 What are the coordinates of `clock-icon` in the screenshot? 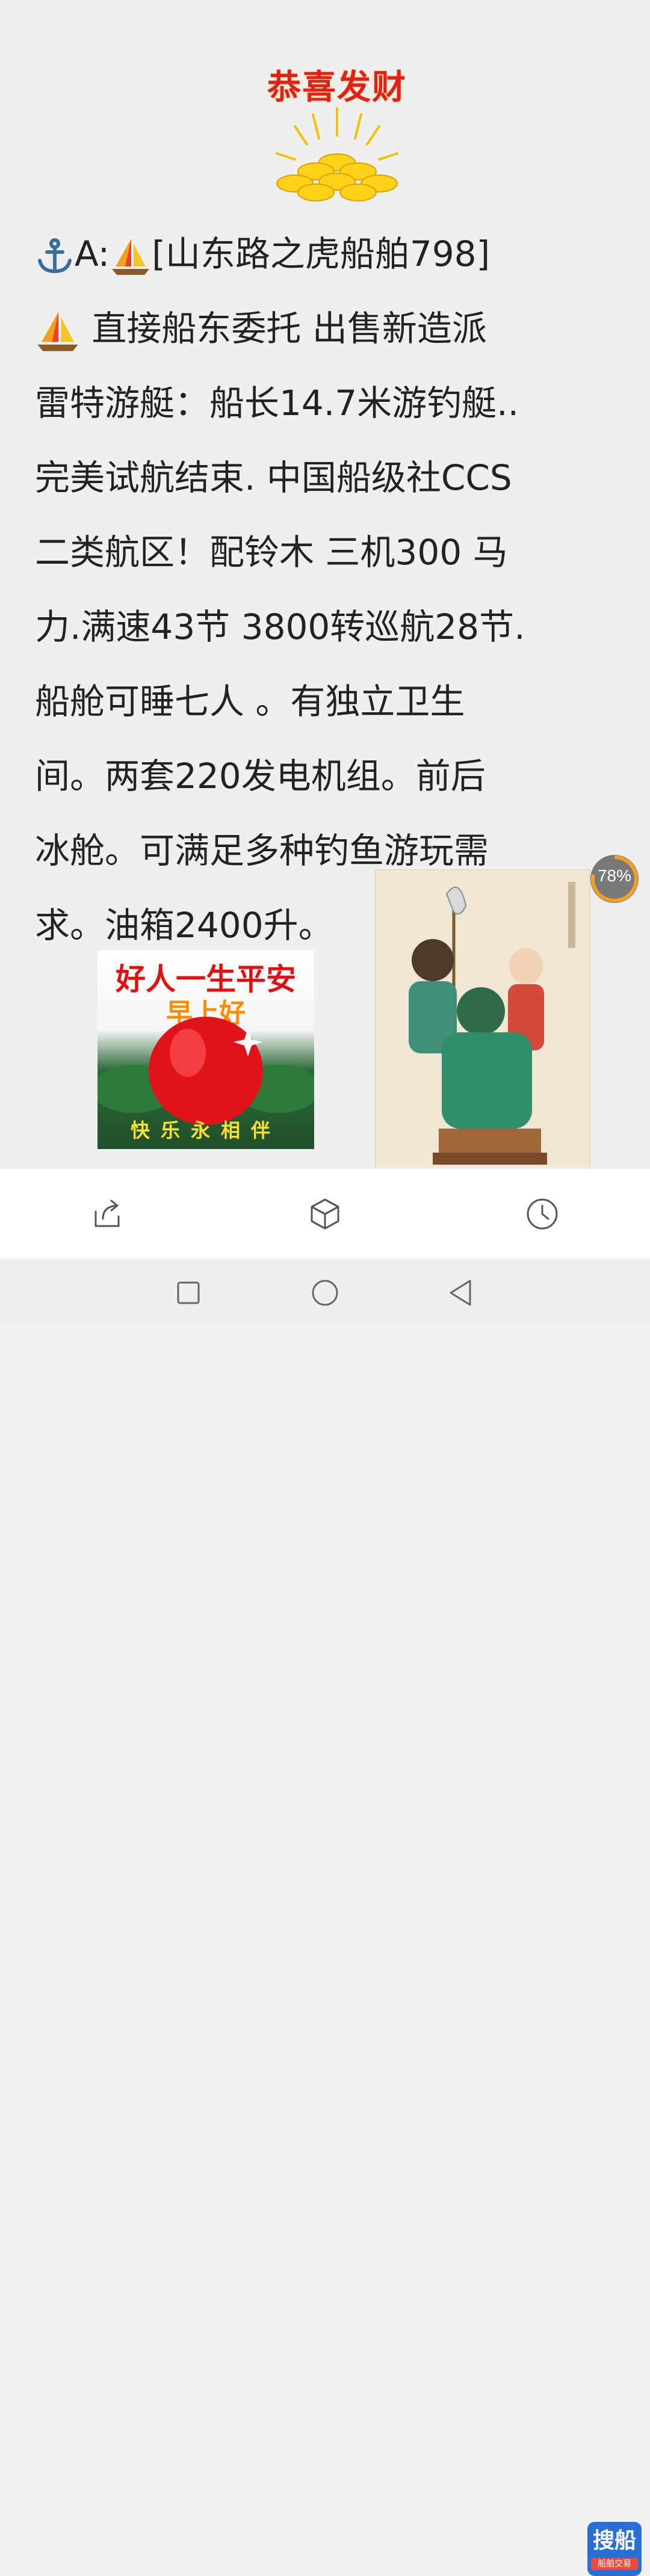 It's located at (543, 1214).